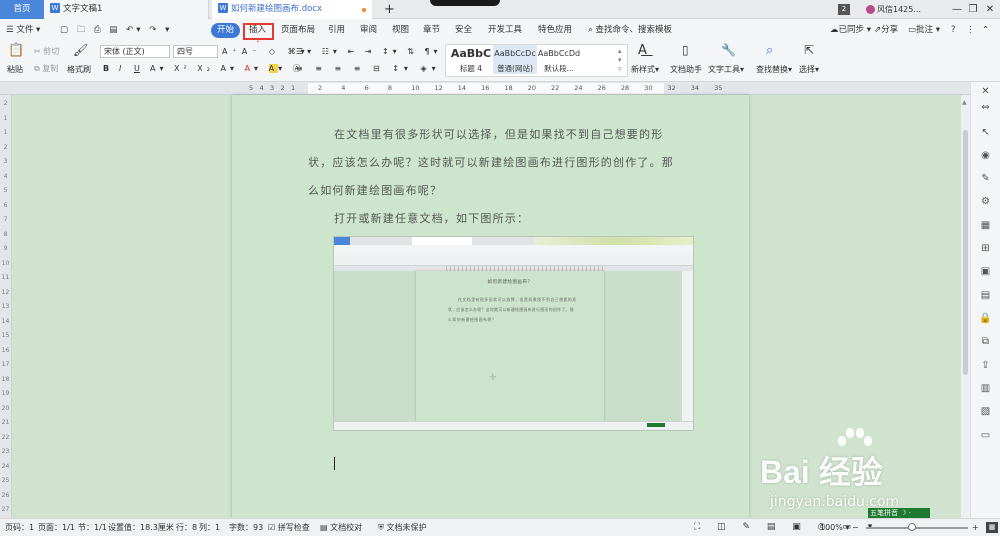  What do you see at coordinates (975, 527) in the screenshot?
I see `zoom-in-icon: +` at bounding box center [975, 527].